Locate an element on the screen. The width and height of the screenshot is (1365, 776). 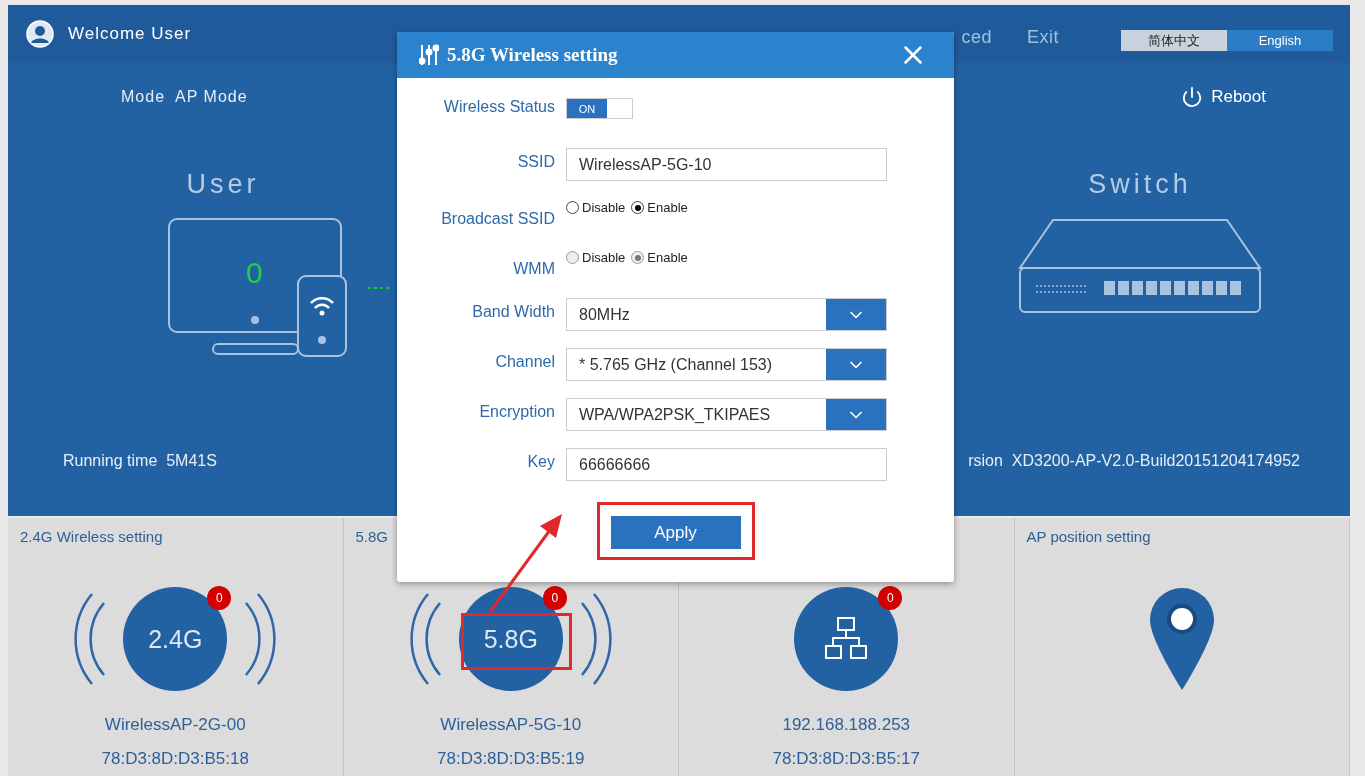
dropdown: WPA/WPA2PSK_TKIPAES is located at coordinates (726, 414).